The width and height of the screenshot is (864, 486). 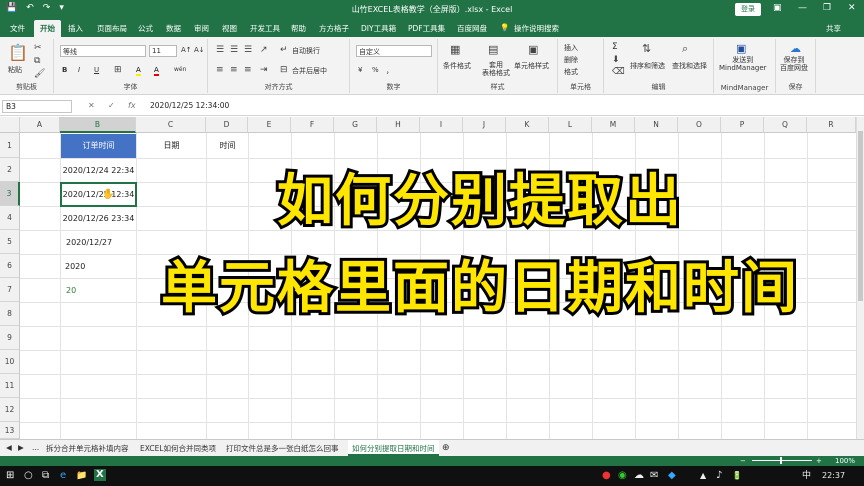 What do you see at coordinates (833, 476) in the screenshot?
I see `clock: 22:37` at bounding box center [833, 476].